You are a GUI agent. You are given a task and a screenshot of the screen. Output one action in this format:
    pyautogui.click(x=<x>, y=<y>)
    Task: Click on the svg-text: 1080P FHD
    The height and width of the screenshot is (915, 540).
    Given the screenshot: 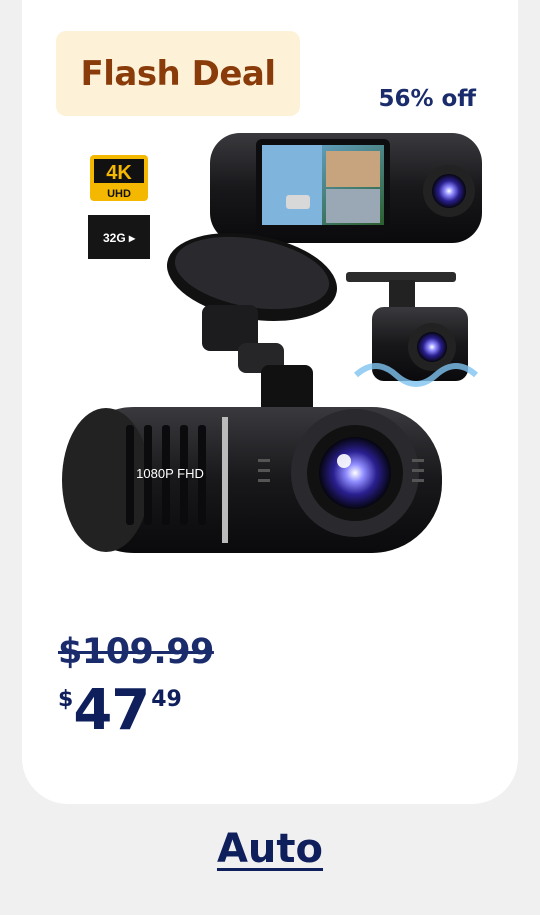 What is the action you would take?
    pyautogui.click(x=170, y=473)
    